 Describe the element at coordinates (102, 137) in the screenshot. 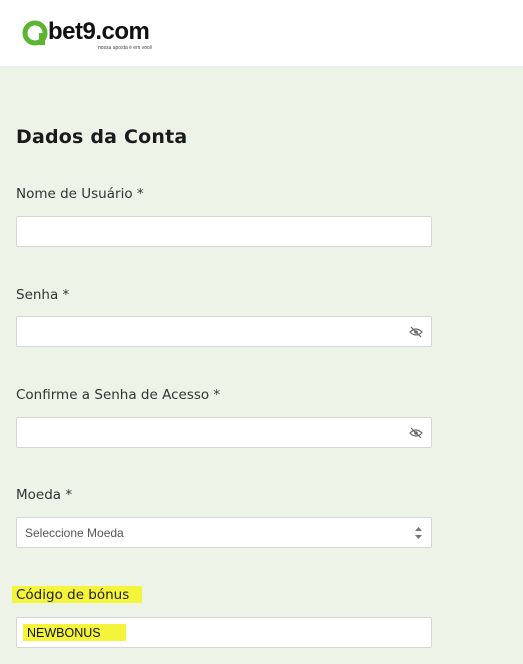

I see `page-title: Dados da Conta` at that location.